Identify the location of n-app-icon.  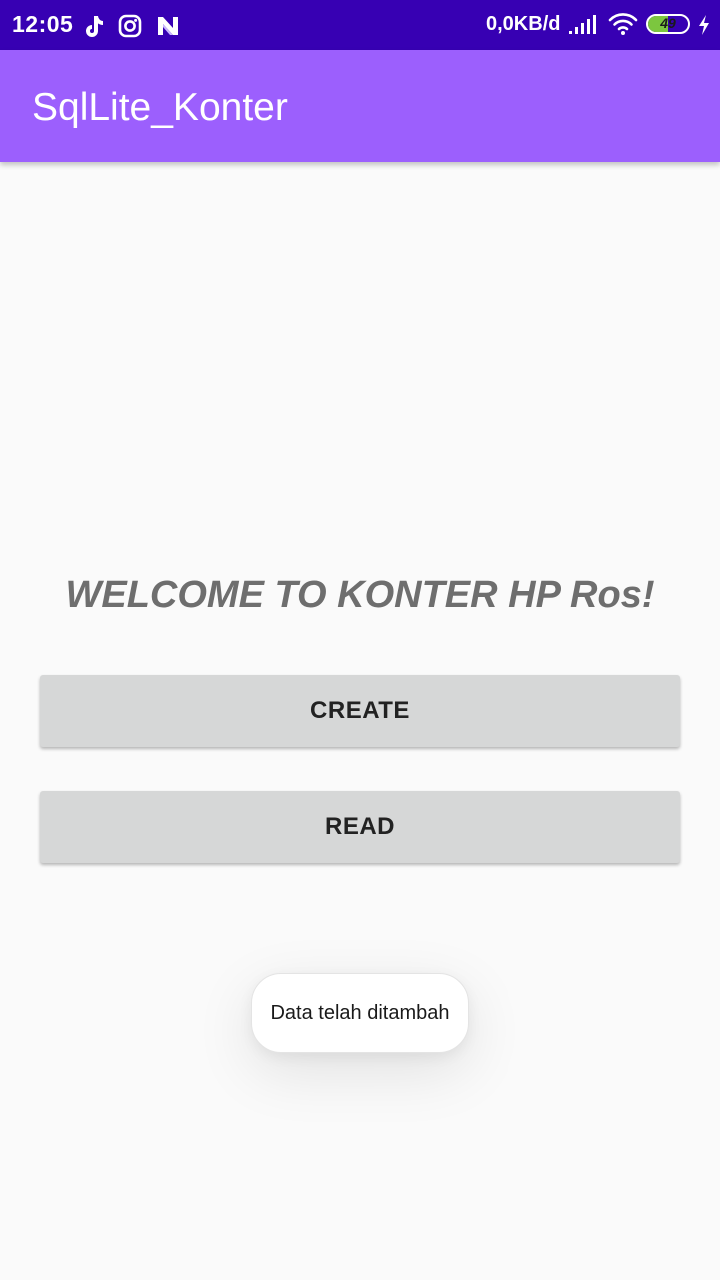
(168, 26).